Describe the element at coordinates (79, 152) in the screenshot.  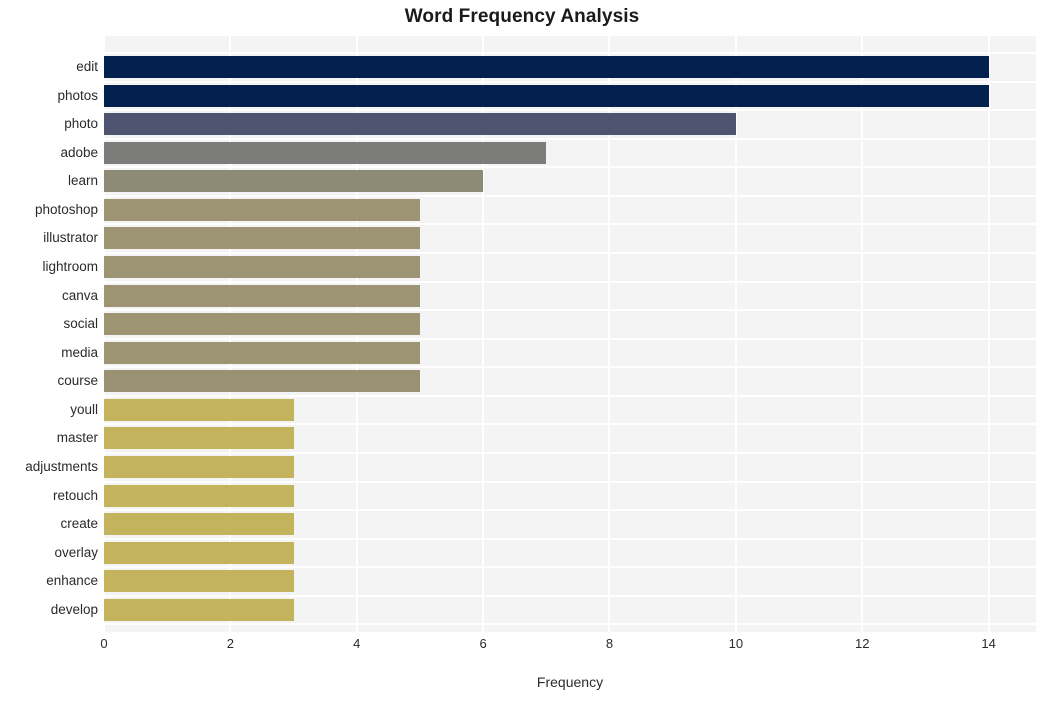
I see `y-tick-label-adobe: adobe` at that location.